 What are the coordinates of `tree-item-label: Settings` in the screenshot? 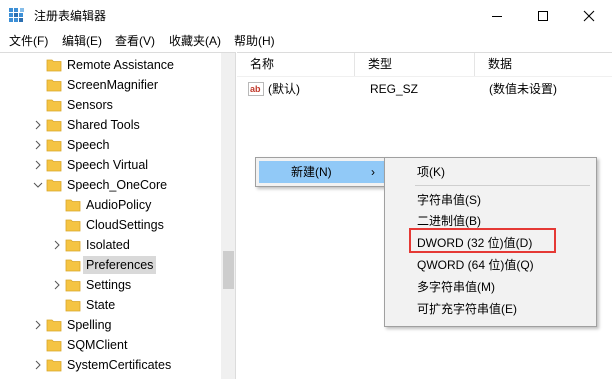 It's located at (109, 285).